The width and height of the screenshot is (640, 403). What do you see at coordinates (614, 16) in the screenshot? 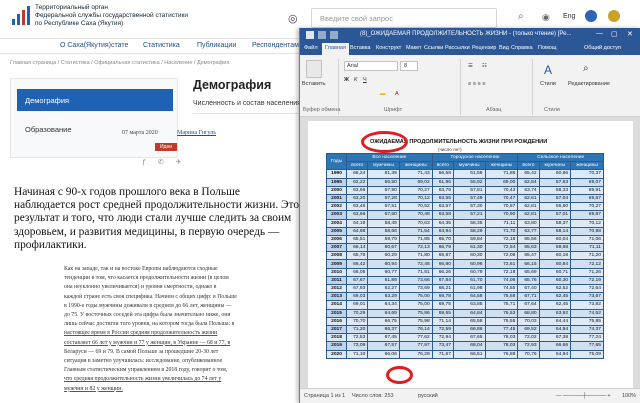
I see `coat-of-arms-icon` at bounding box center [614, 16].